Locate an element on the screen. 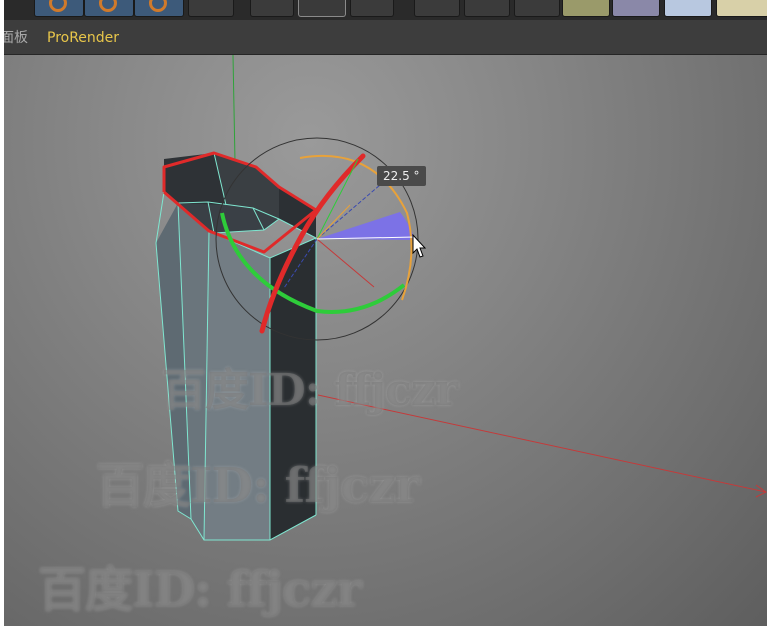 The image size is (771, 630). render-picture-viewer-button is located at coordinates (322, 8).